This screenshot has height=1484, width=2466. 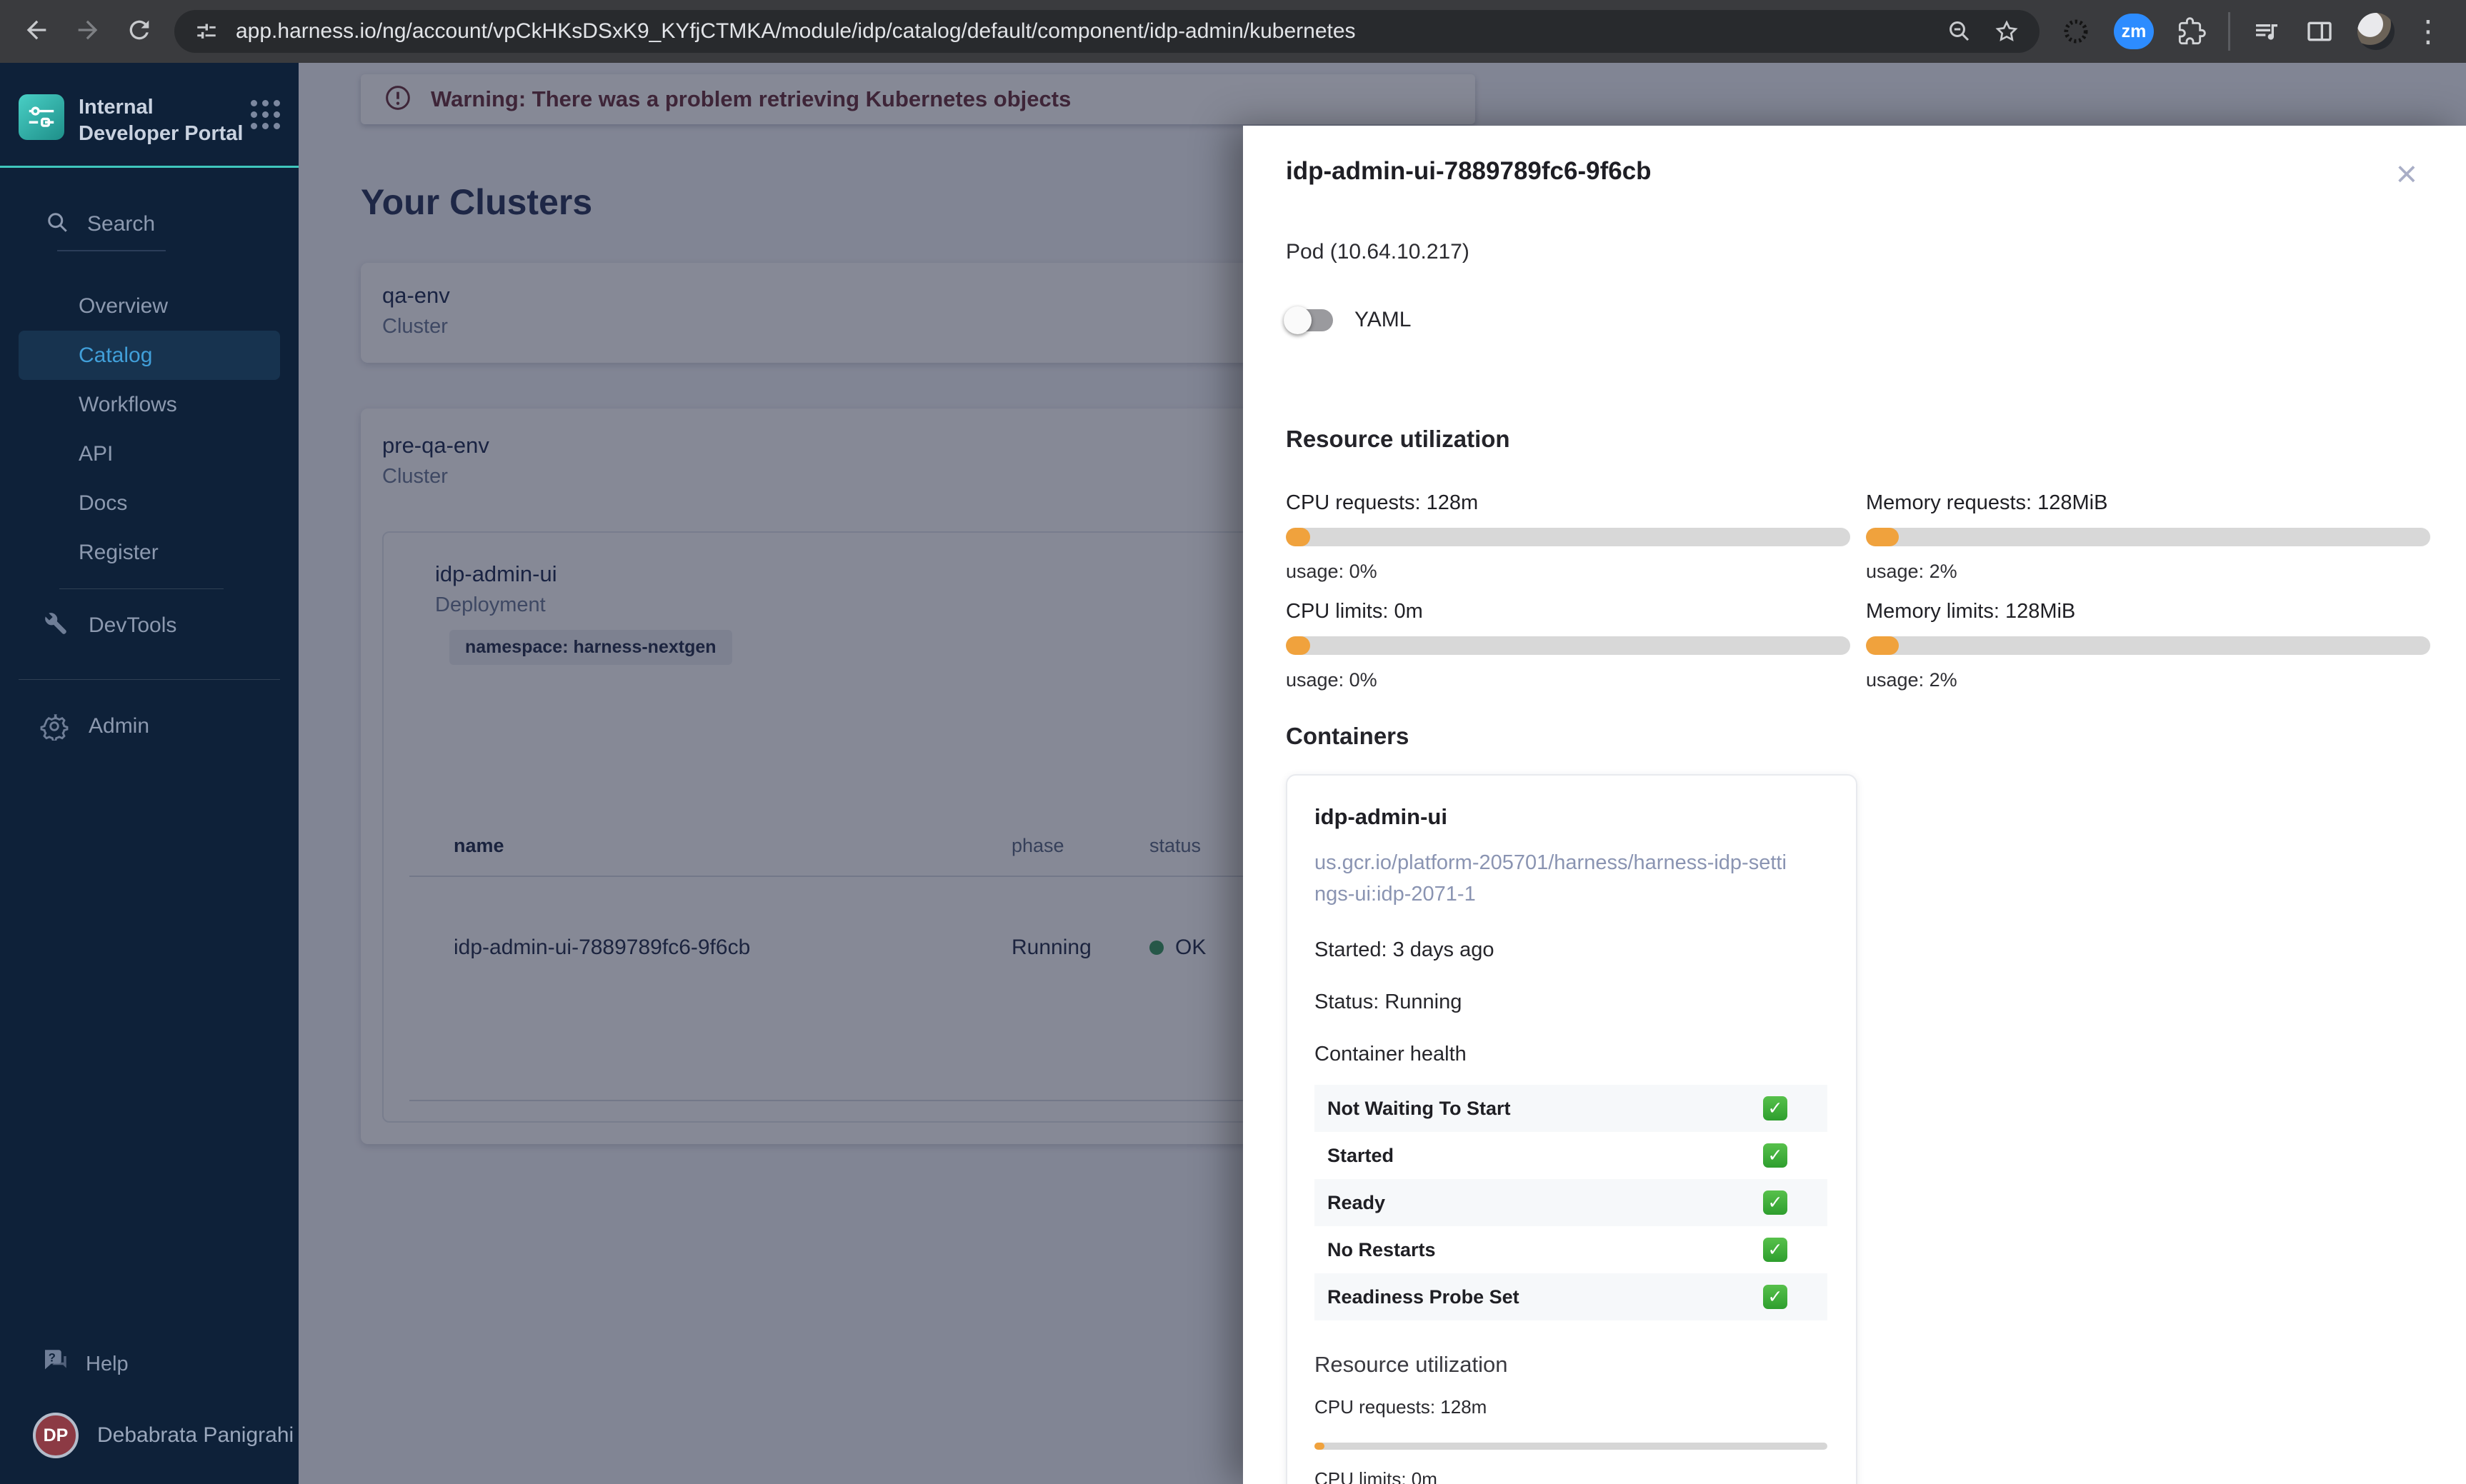 What do you see at coordinates (124, 306) in the screenshot?
I see `nav-label: Overview` at bounding box center [124, 306].